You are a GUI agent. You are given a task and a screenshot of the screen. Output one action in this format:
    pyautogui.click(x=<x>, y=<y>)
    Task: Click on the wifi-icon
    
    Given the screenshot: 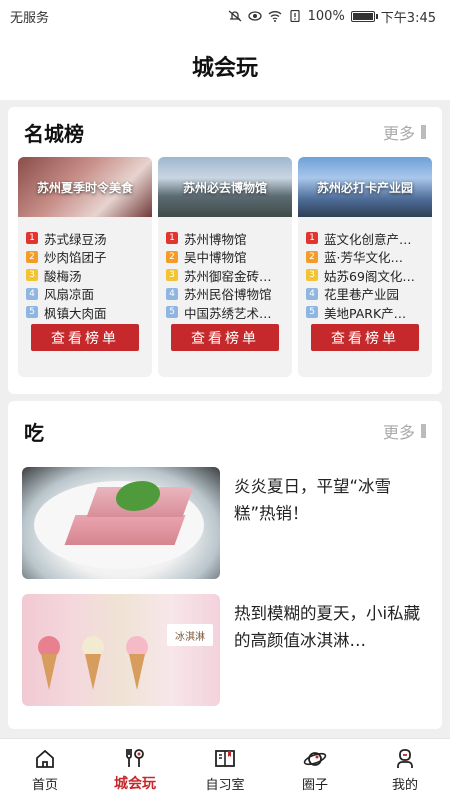 What is the action you would take?
    pyautogui.click(x=275, y=16)
    